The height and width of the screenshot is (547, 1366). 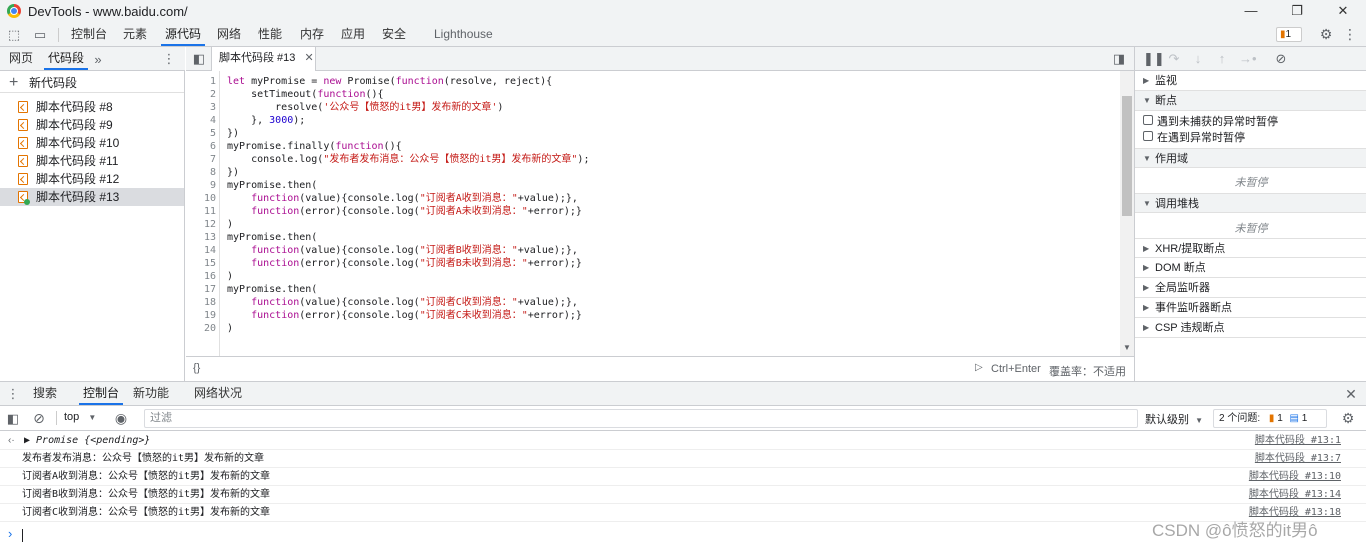 I want to click on section-xhr-breakpoints: ▶ XHR/提取断点, so click(x=1250, y=248).